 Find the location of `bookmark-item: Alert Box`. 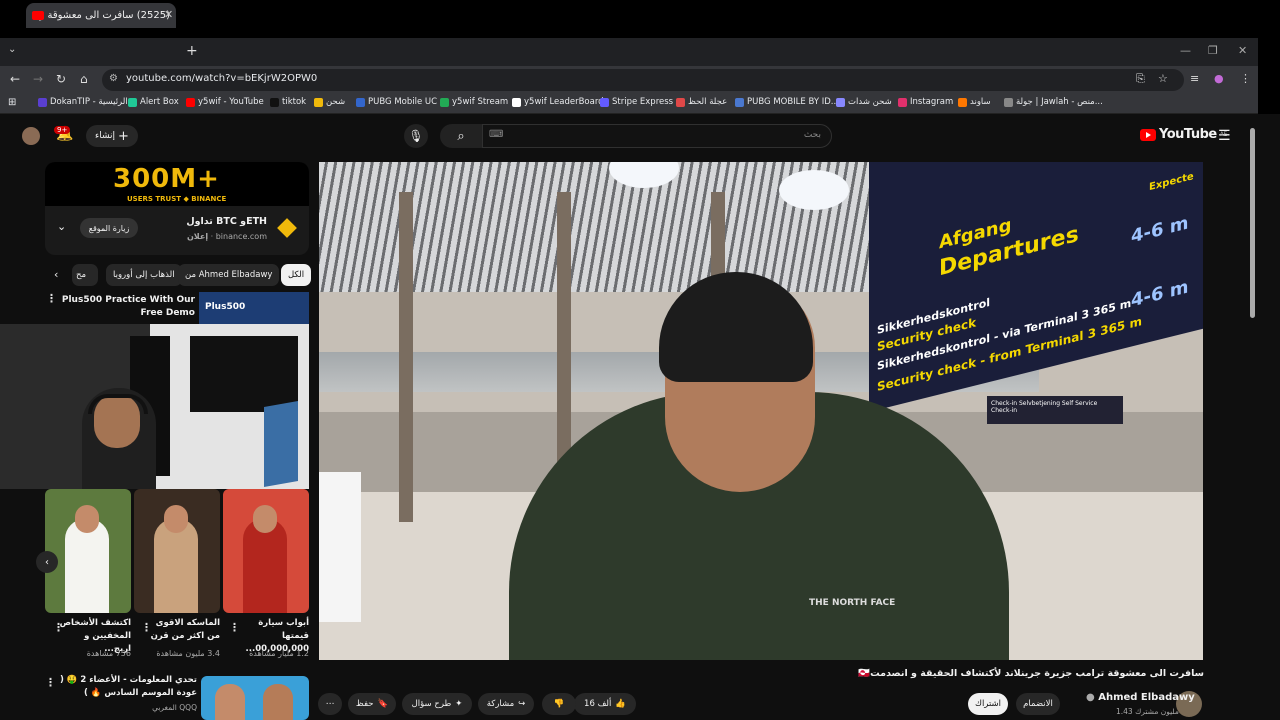

bookmark-item: Alert Box is located at coordinates (153, 102).